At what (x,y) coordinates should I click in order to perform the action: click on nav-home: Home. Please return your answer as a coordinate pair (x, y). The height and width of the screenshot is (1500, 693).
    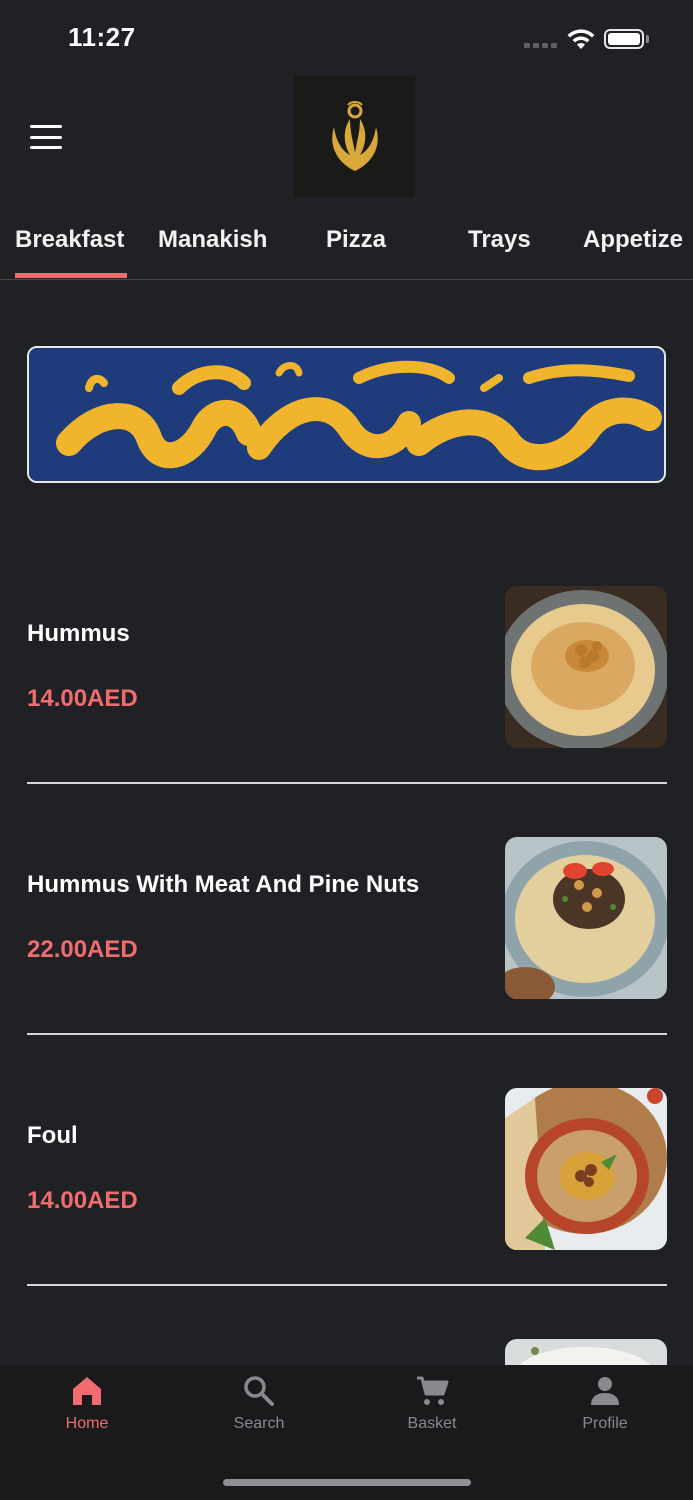
    Looking at the image, I should click on (87, 1404).